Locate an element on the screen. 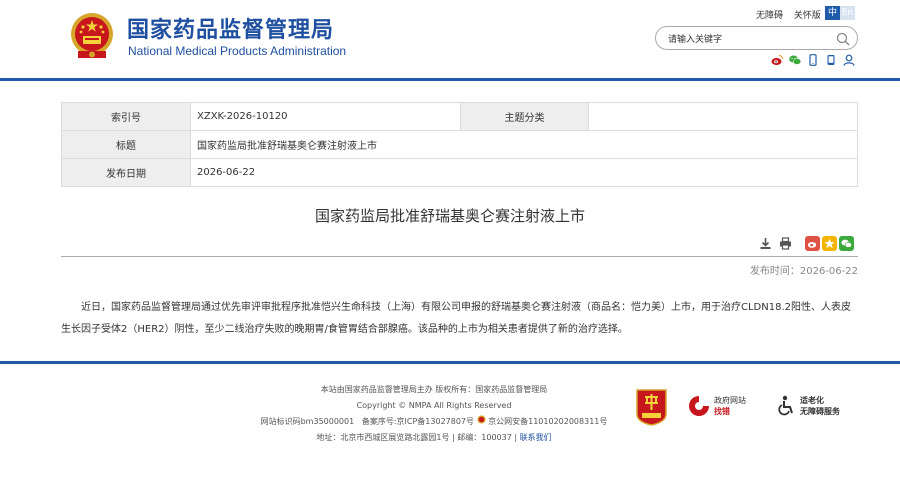 The height and width of the screenshot is (499, 900). footer-address: 地址：北京市西城区展览路北露园1号 | 邮编：100037 | 联系我们 is located at coordinates (434, 438).